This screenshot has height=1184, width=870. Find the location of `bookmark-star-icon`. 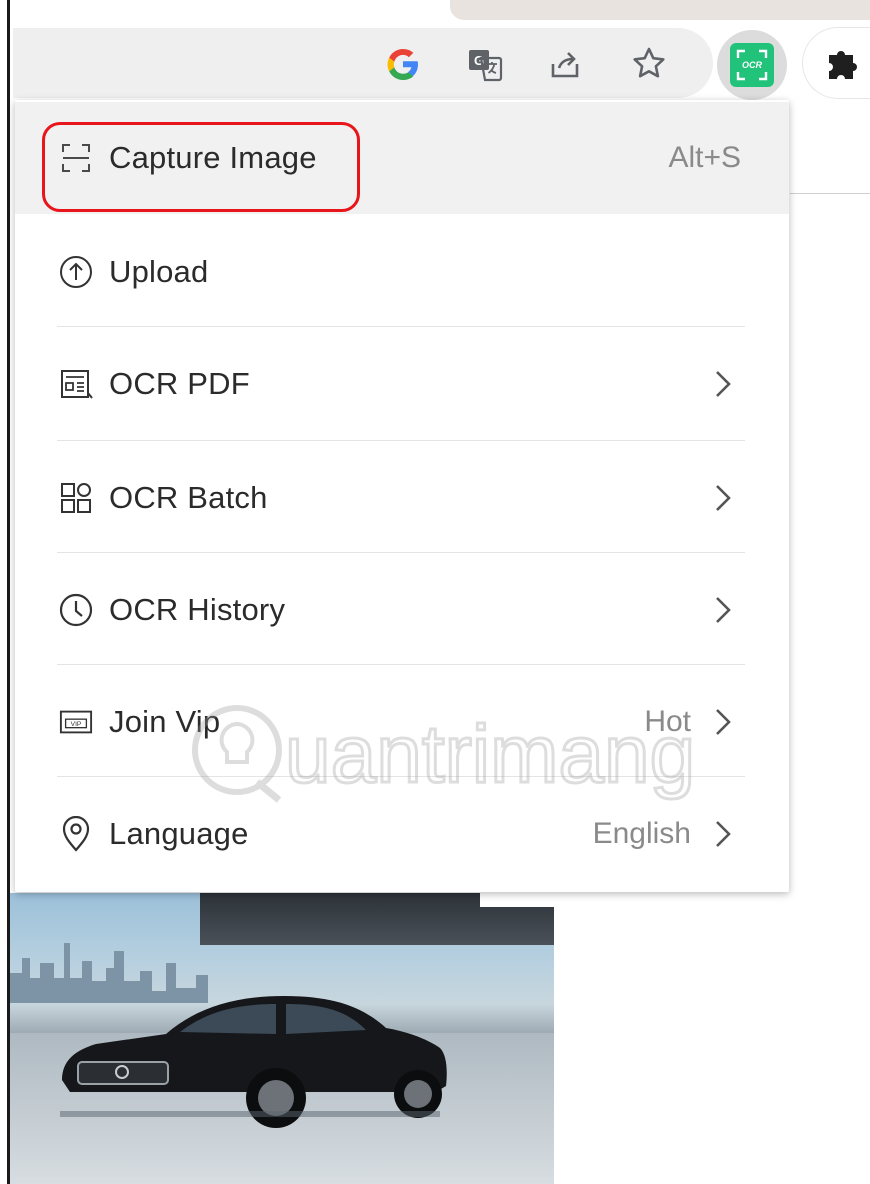

bookmark-star-icon is located at coordinates (649, 64).